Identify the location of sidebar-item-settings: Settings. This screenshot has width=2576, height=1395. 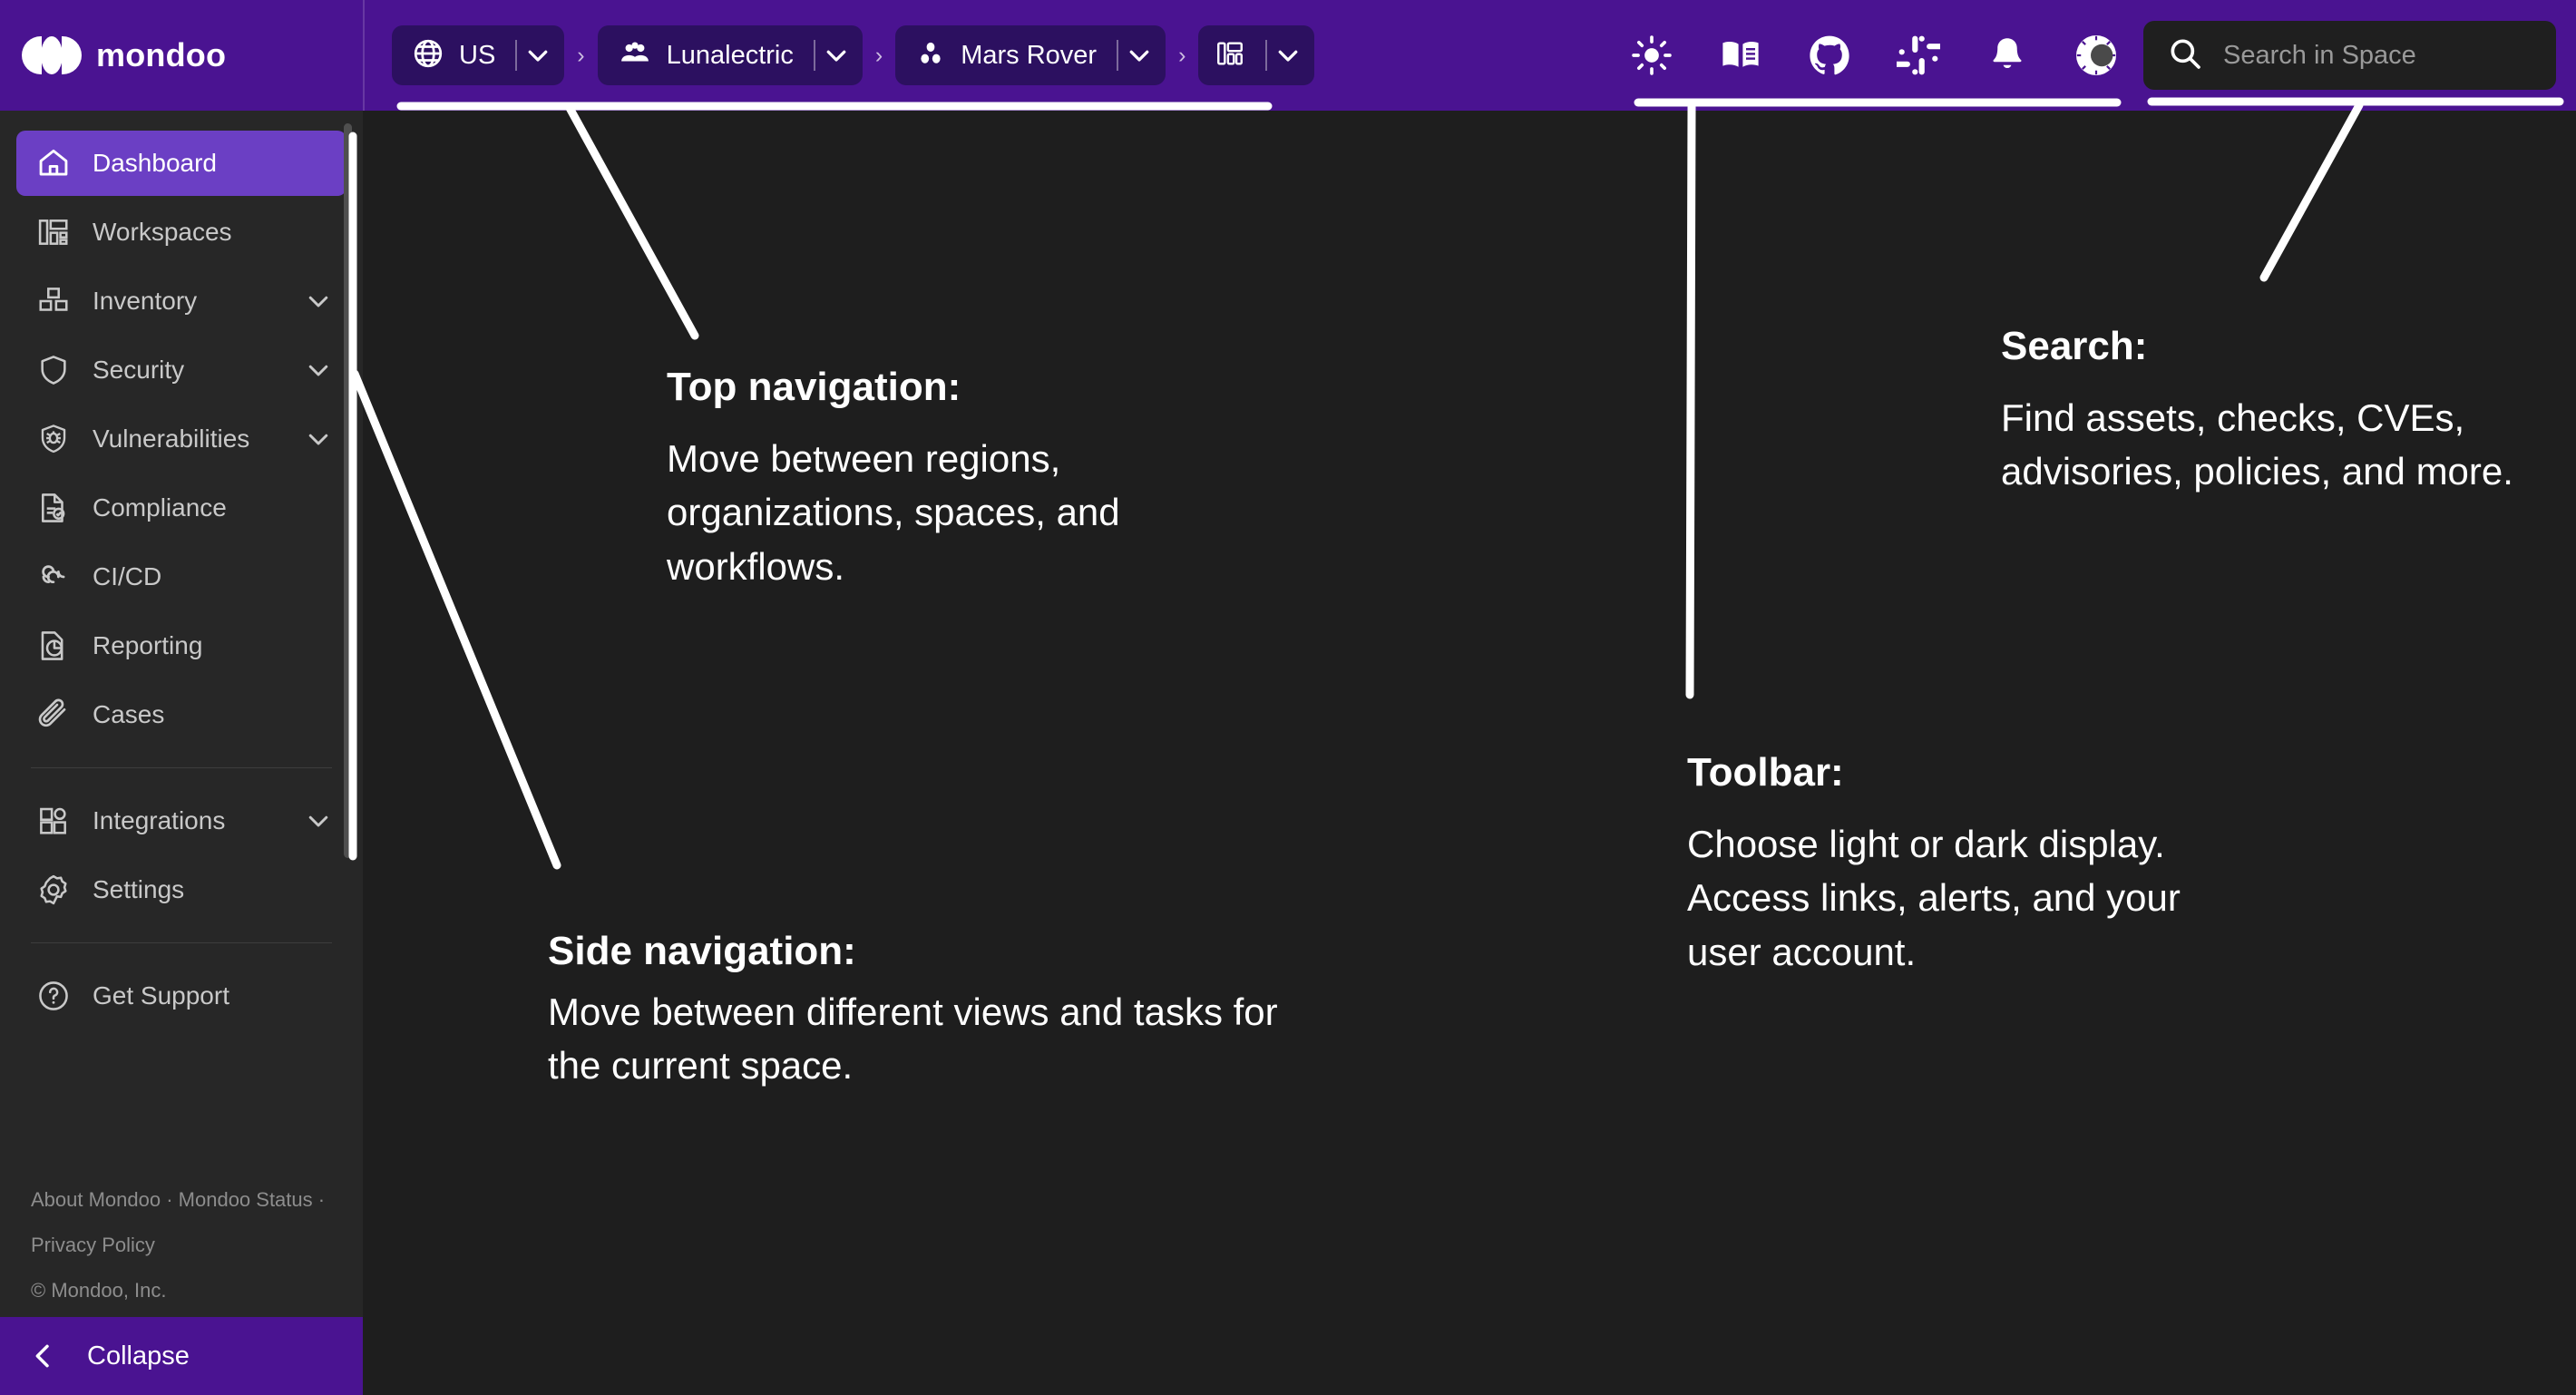
(181, 889).